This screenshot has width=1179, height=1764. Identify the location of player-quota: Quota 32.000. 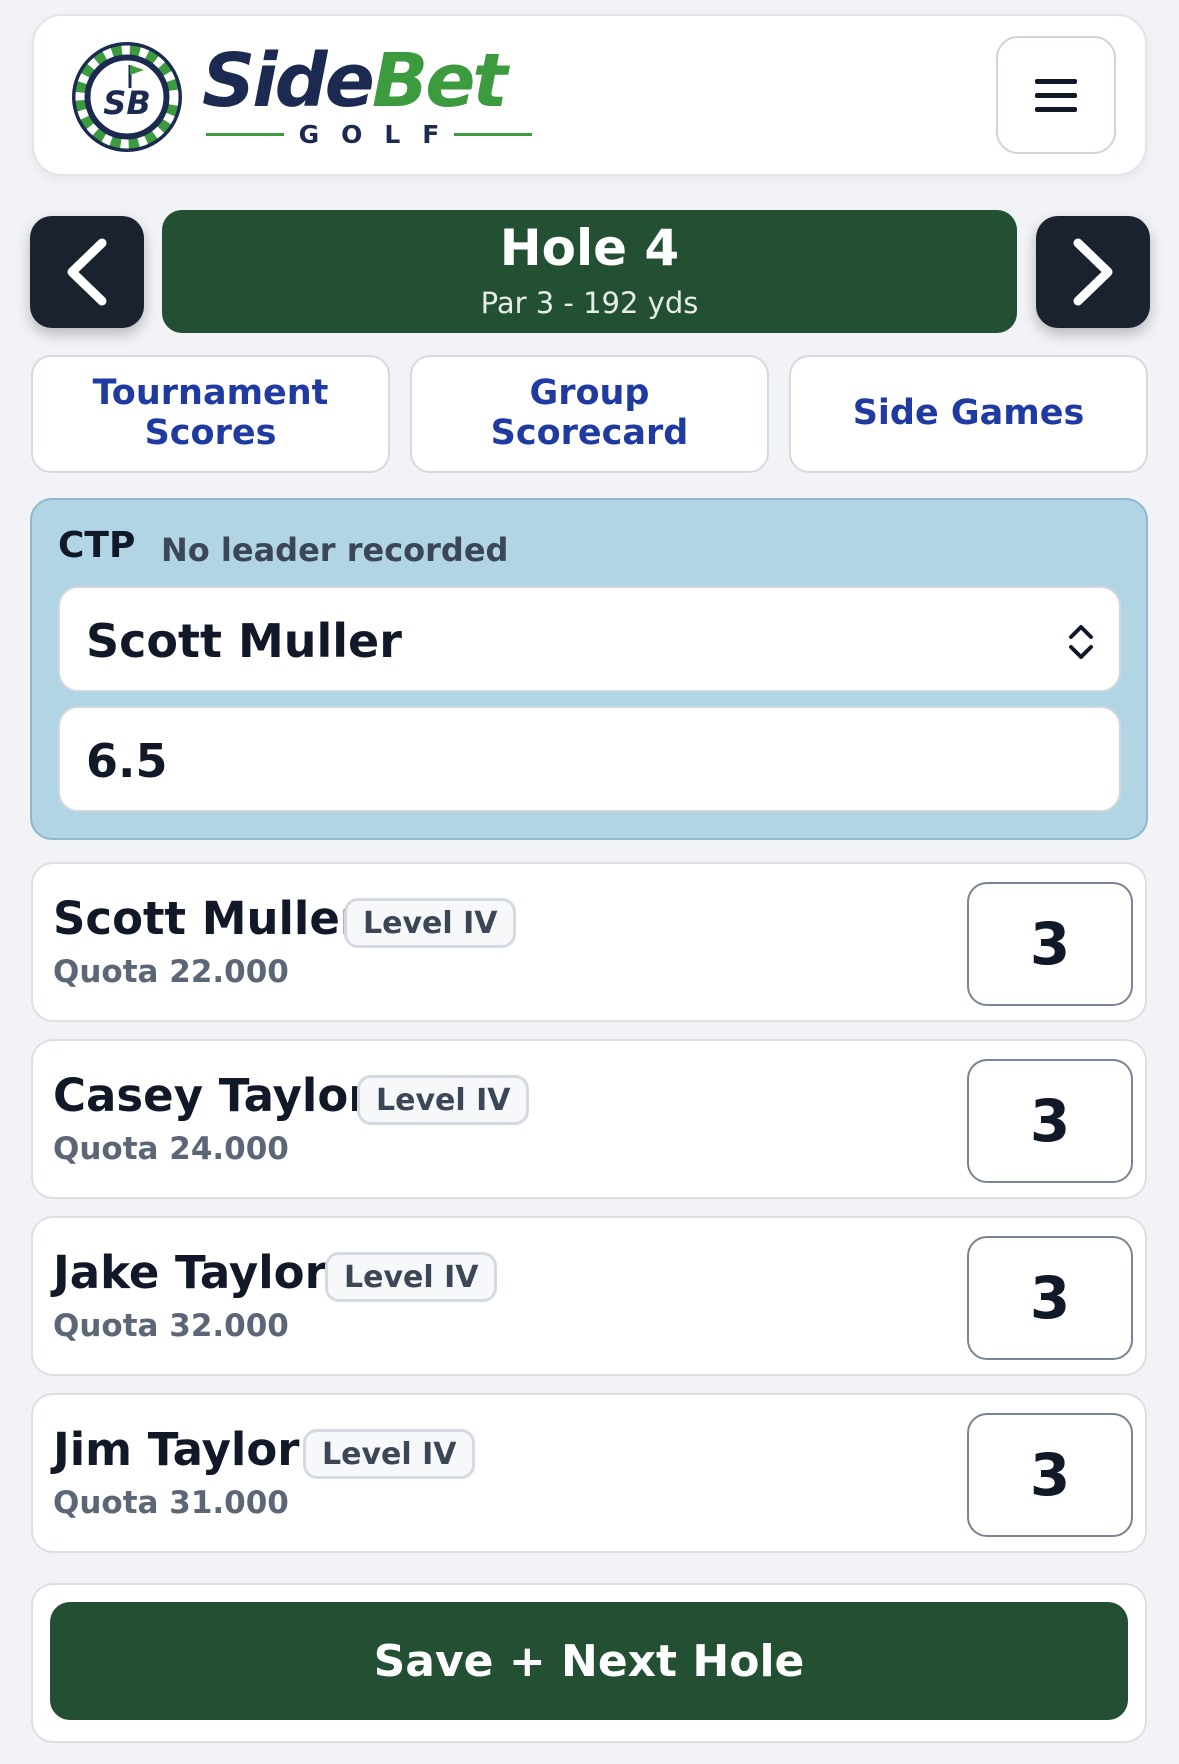
(171, 1326).